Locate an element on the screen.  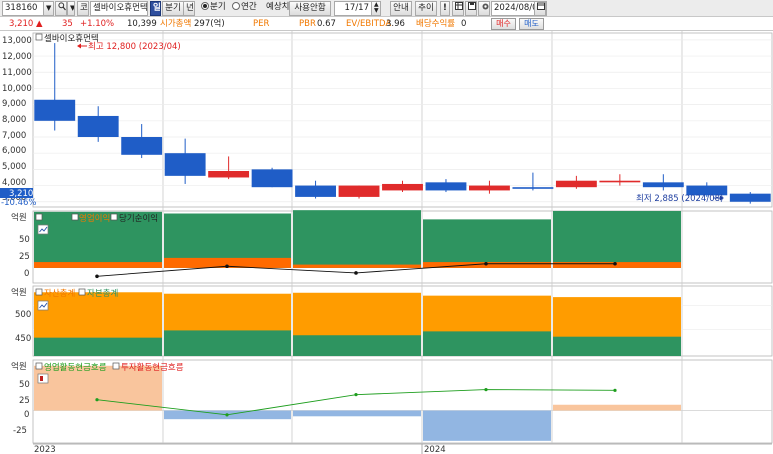
marketcap-label: 시가총액 is located at coordinates (176, 24).